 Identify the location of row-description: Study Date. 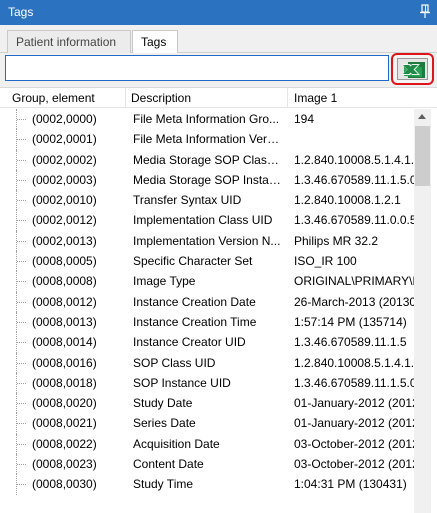
(163, 403).